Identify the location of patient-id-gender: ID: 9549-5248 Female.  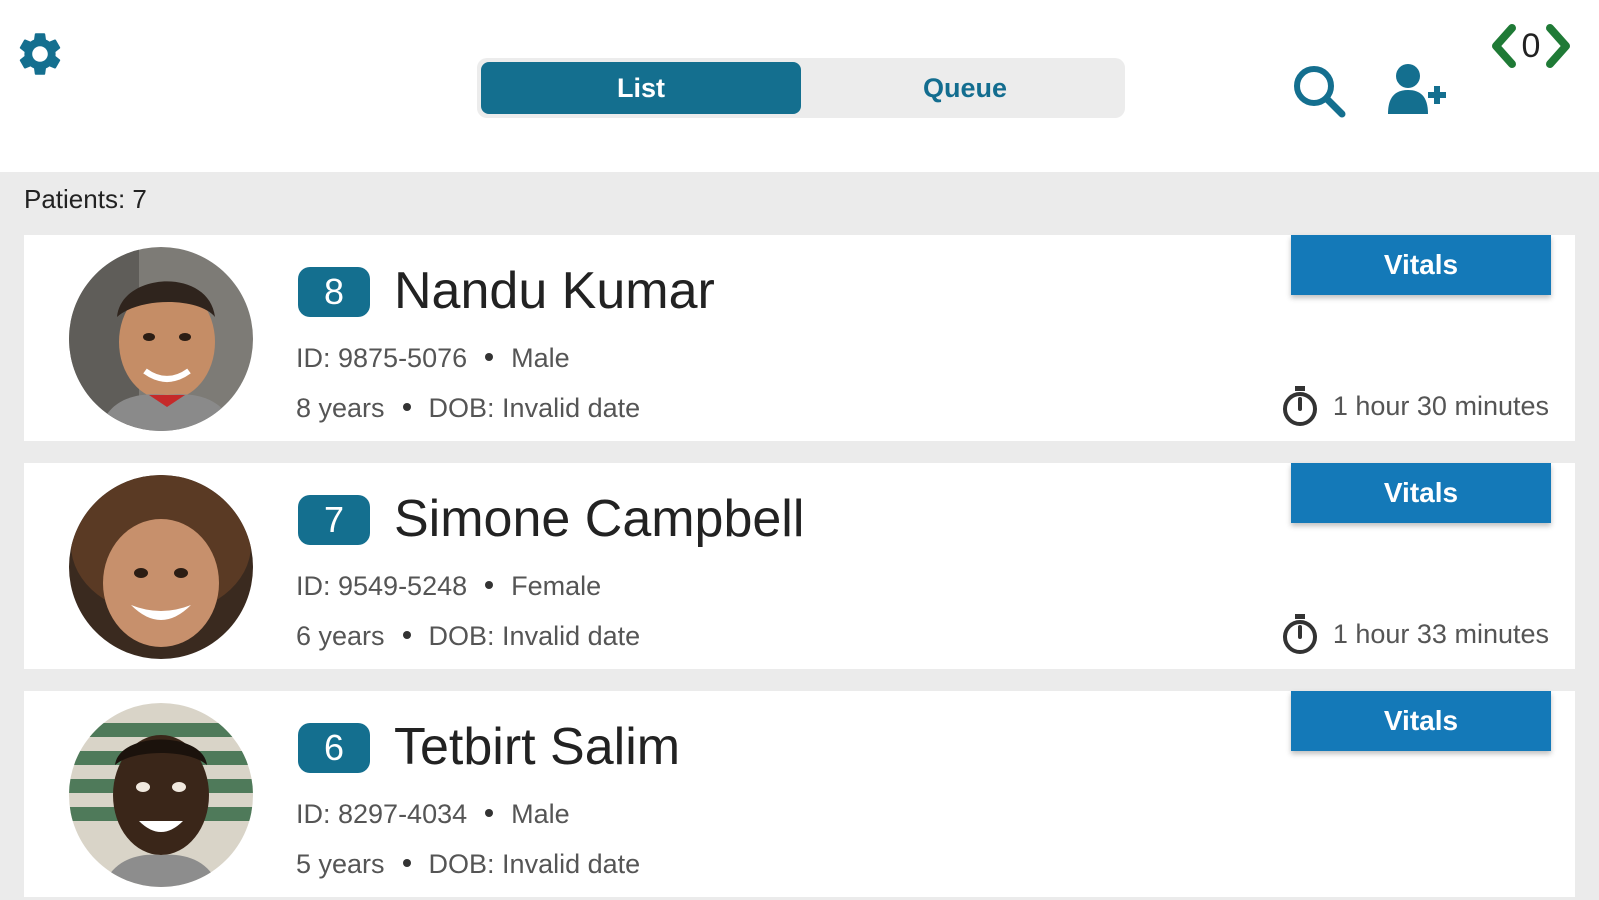
(448, 586).